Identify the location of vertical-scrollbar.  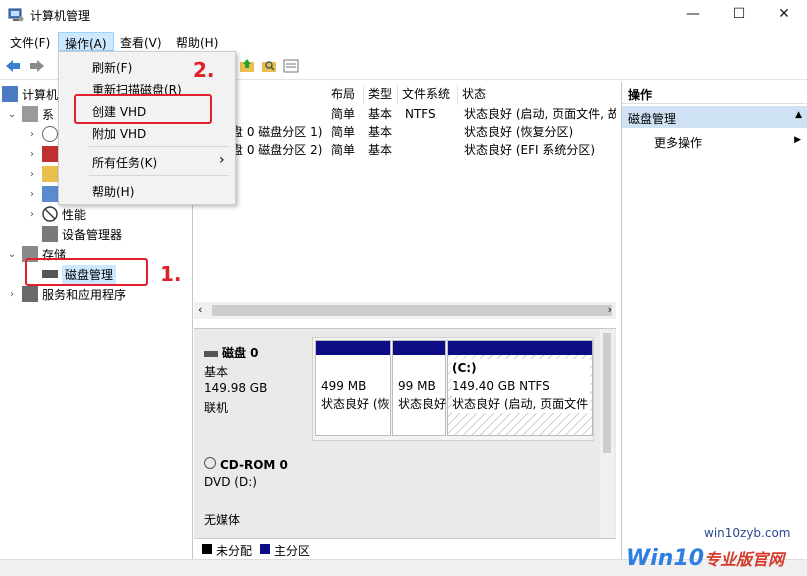
(607, 433).